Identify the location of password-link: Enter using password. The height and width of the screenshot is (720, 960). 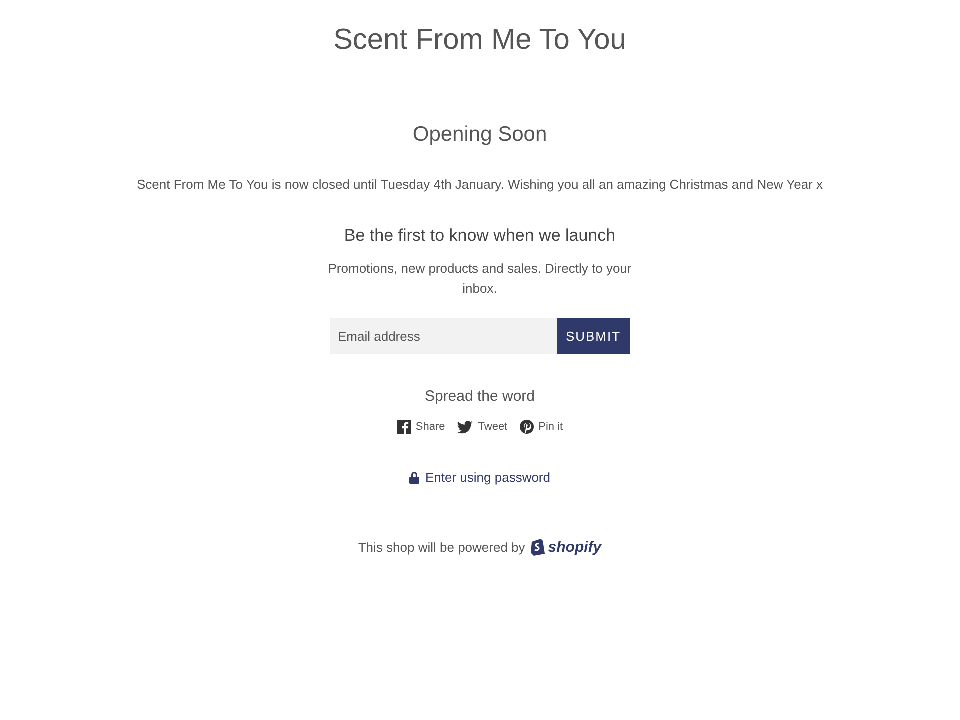
(479, 477).